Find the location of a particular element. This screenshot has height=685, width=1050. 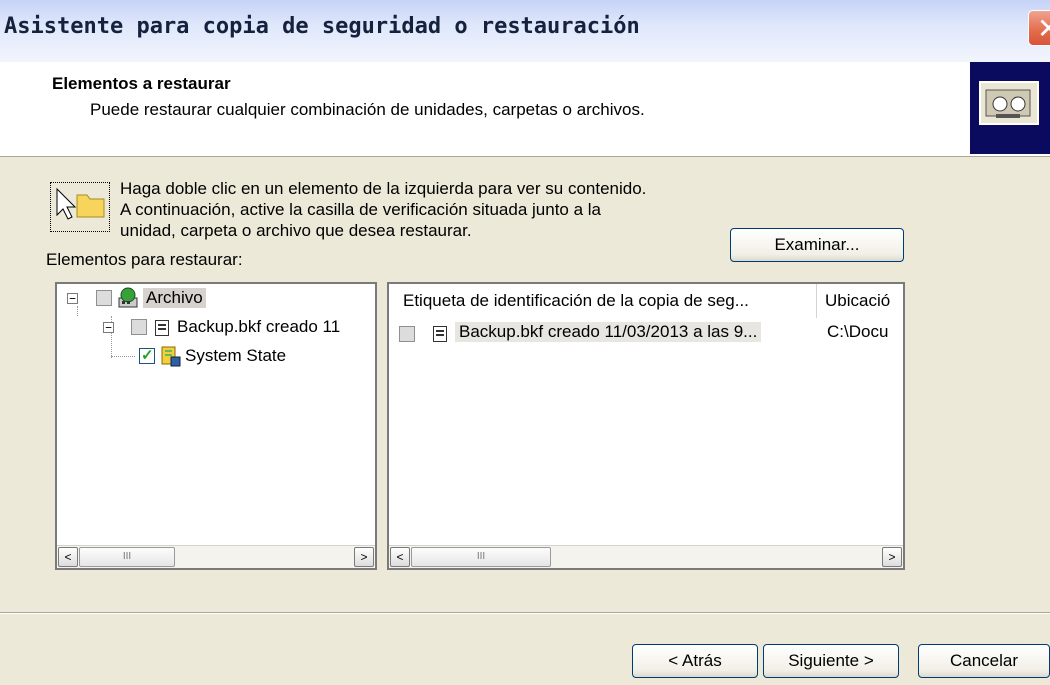

list-horizontal-scrollbar: < III > is located at coordinates (646, 556).